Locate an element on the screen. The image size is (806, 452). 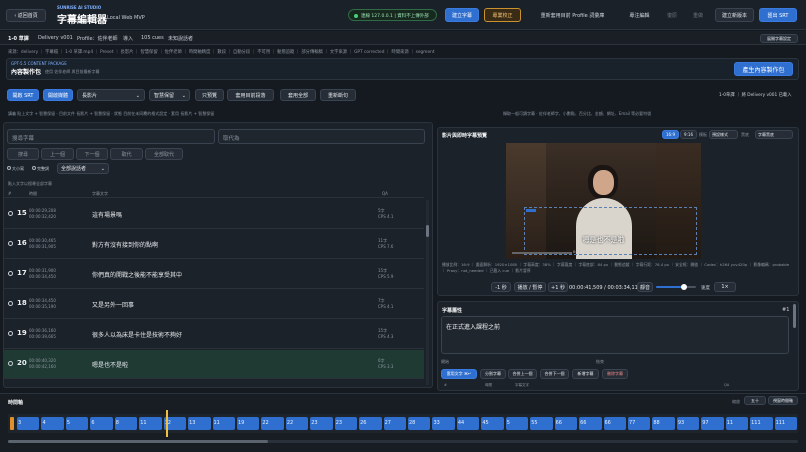
apply-current-button: 套用目前段落 is located at coordinates (250, 95).